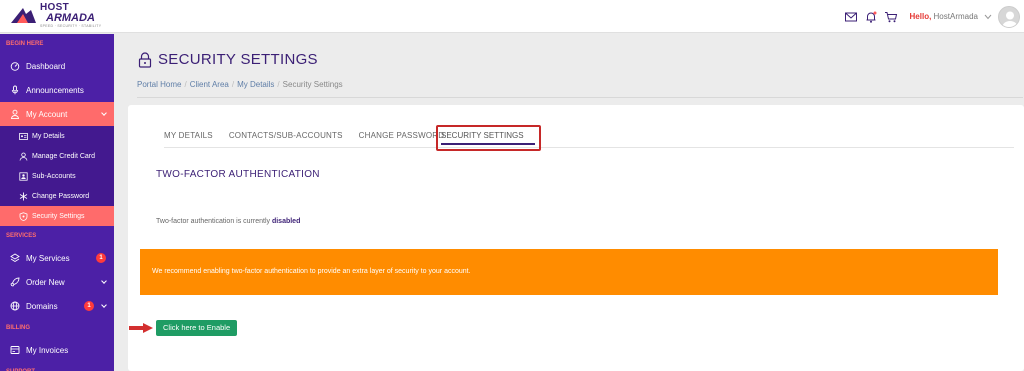  What do you see at coordinates (54, 176) in the screenshot?
I see `sidebar-item-label: Sub-Accounts` at bounding box center [54, 176].